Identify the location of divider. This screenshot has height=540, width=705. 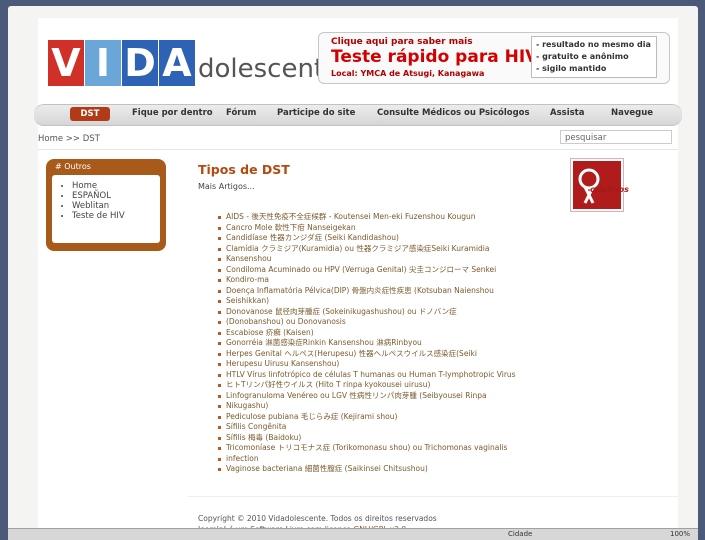
(358, 149).